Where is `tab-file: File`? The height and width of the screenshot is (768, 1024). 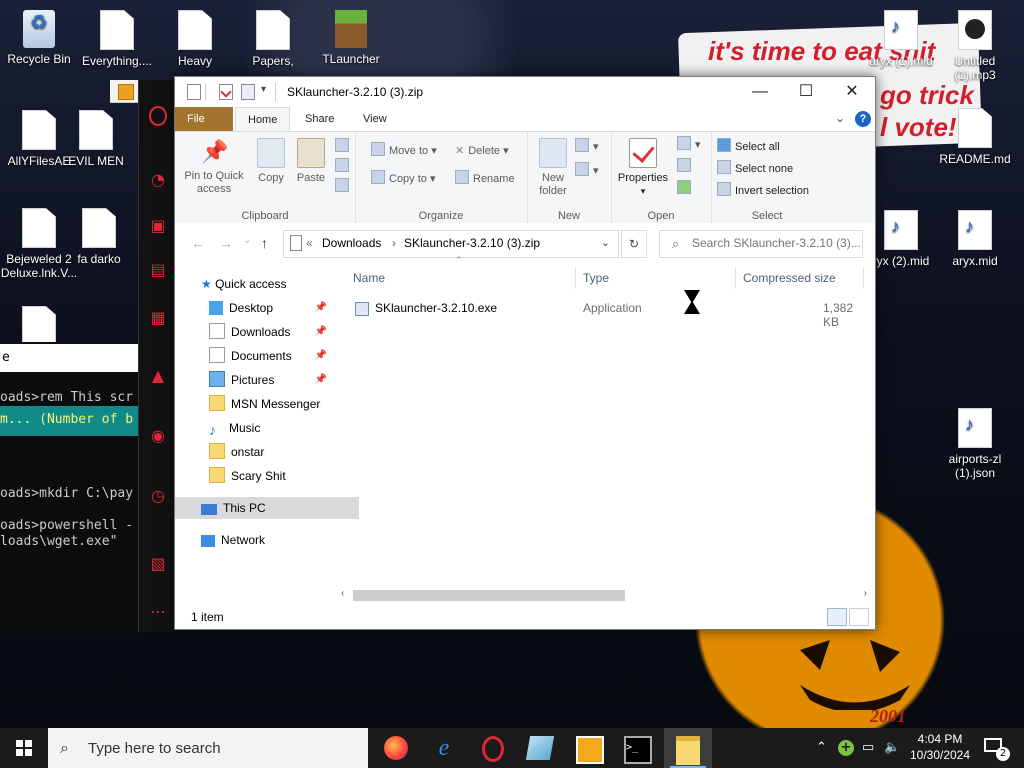
tab-file: File is located at coordinates (204, 119).